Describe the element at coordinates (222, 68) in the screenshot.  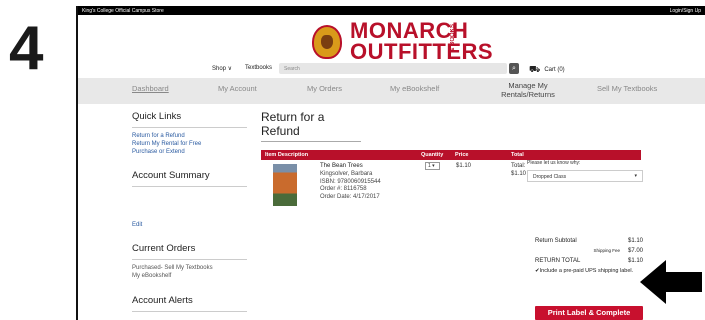
I see `shop-menu: Shop ∨` at that location.